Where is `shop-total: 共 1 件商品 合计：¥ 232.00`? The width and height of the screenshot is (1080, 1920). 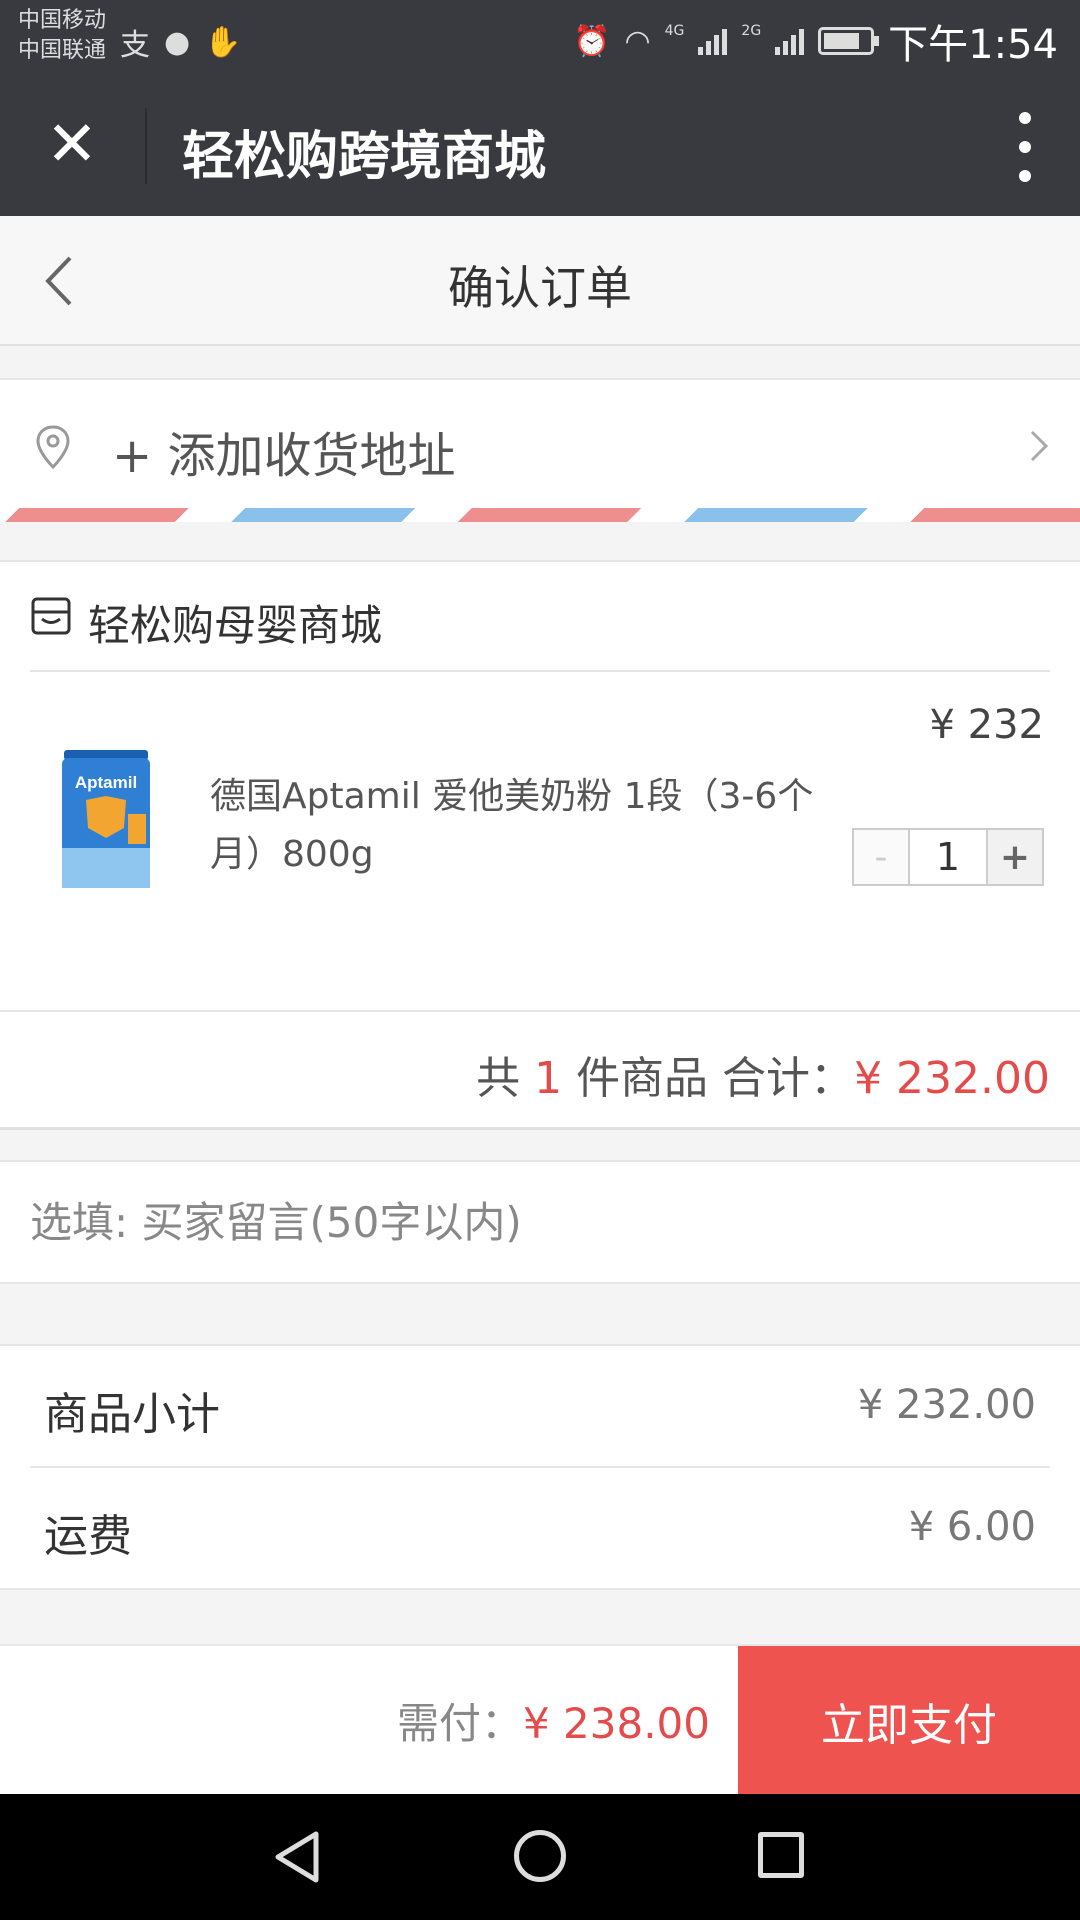
shop-total: 共 1 件商品 合计：¥ 232.00 is located at coordinates (763, 1074).